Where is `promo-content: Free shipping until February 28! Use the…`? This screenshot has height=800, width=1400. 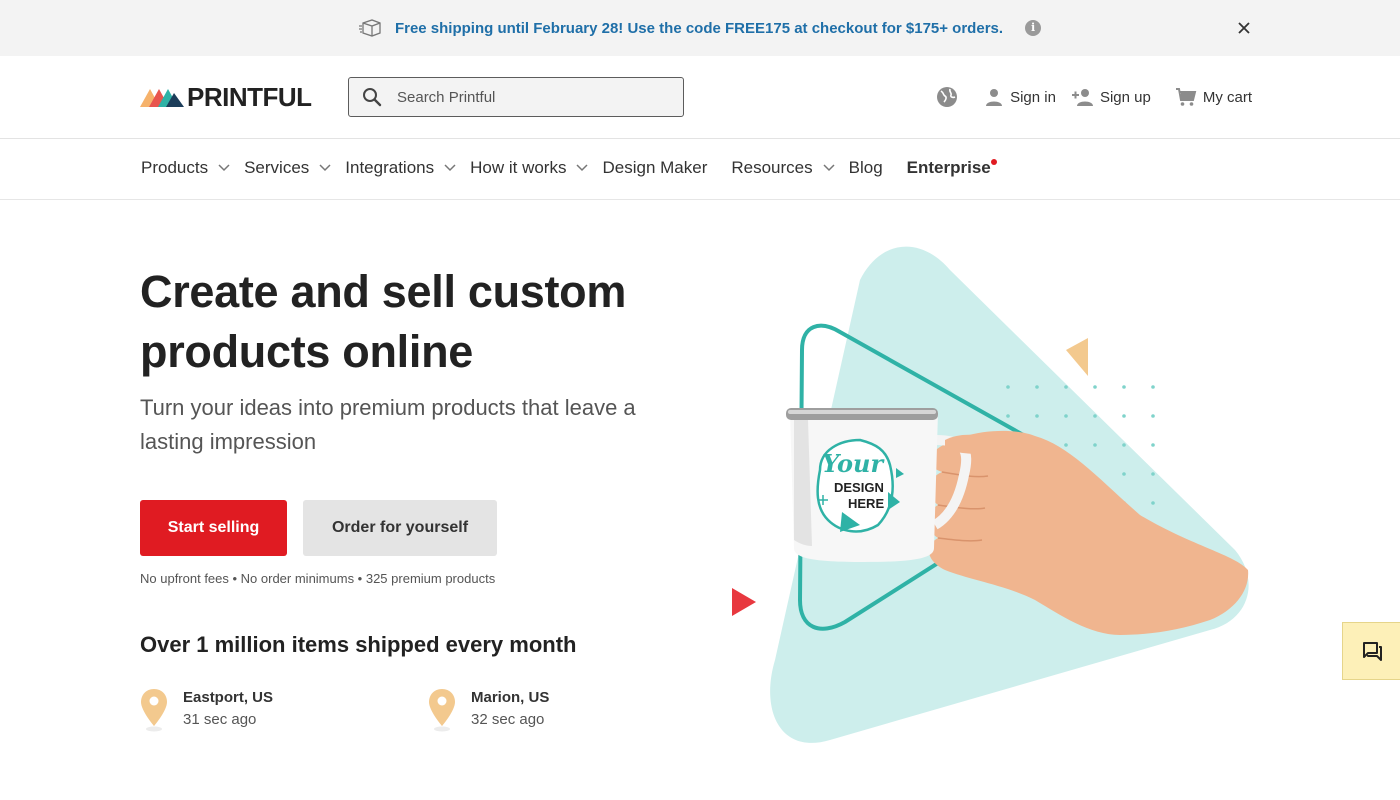
promo-content: Free shipping until February 28! Use the… is located at coordinates (700, 28).